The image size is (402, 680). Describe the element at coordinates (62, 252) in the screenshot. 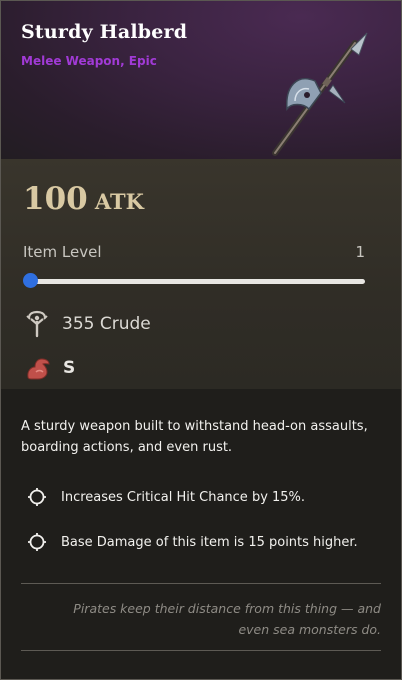

I see `item-level-label: Item Level` at that location.